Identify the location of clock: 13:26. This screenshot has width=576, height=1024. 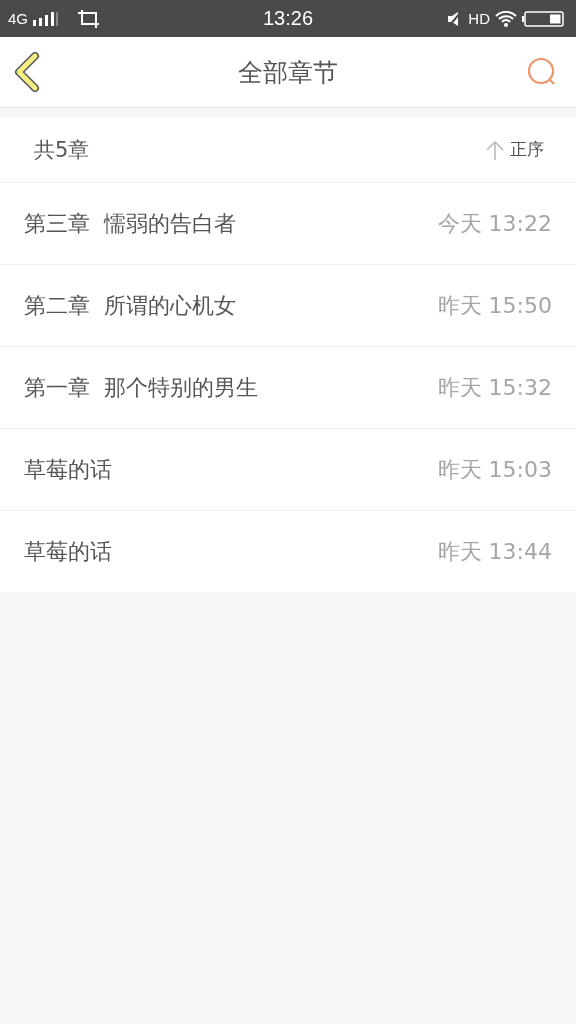
(288, 18).